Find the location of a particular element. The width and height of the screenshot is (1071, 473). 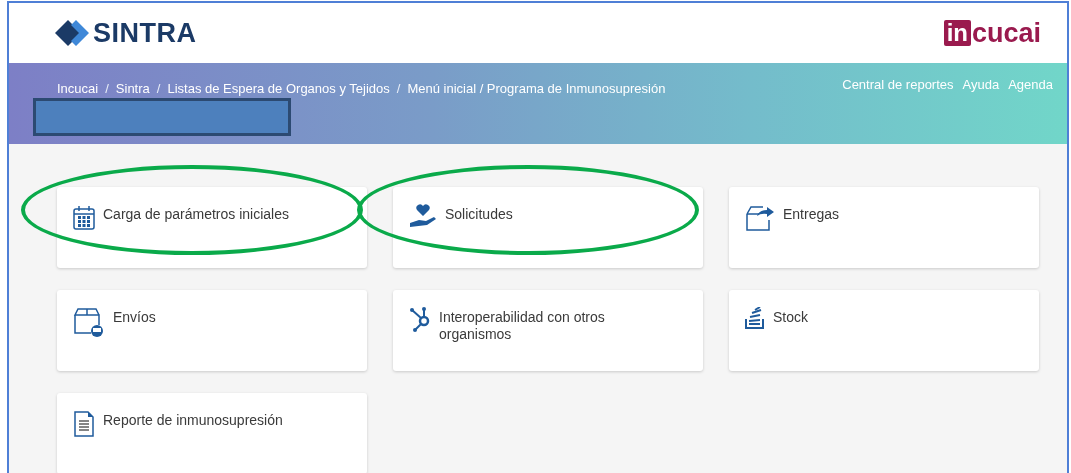

stack-icon is located at coordinates (755, 318).